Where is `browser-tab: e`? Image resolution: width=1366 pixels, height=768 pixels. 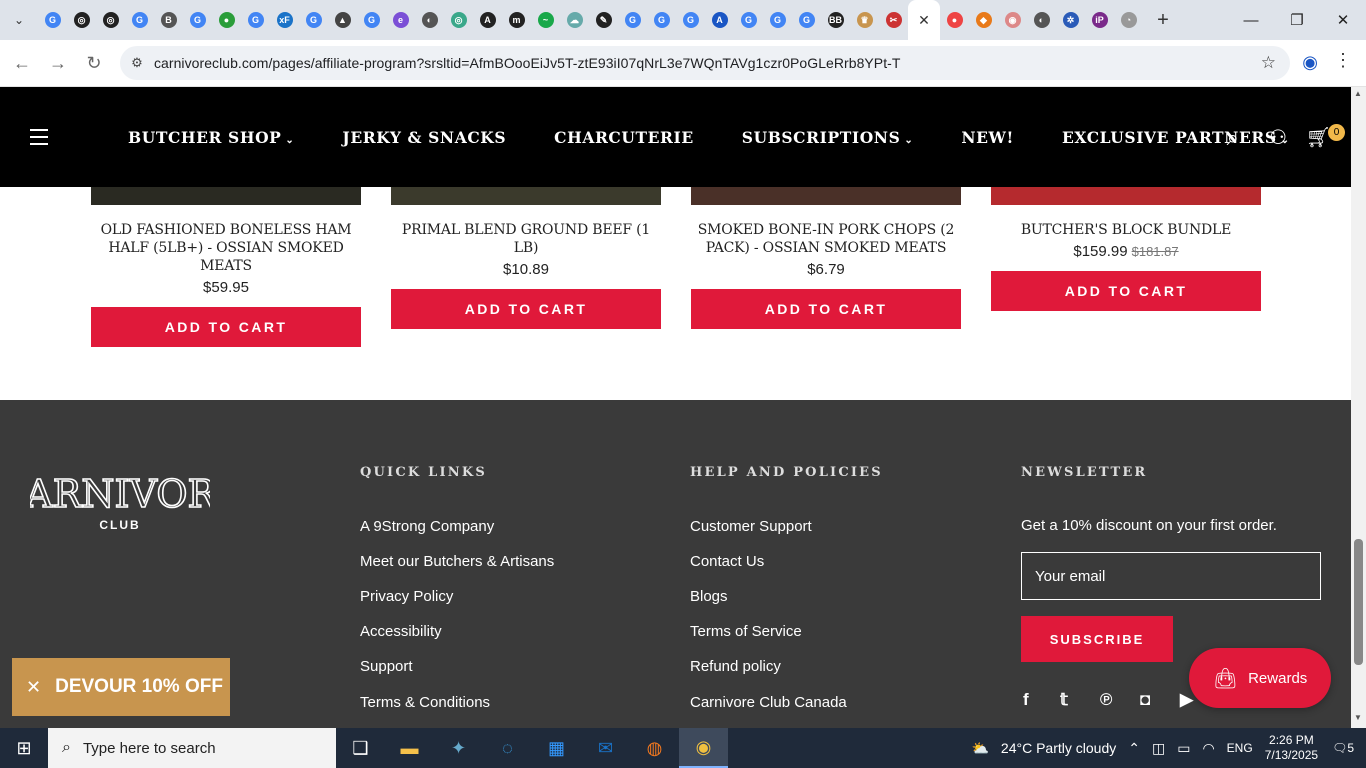
browser-tab: e is located at coordinates (400, 20).